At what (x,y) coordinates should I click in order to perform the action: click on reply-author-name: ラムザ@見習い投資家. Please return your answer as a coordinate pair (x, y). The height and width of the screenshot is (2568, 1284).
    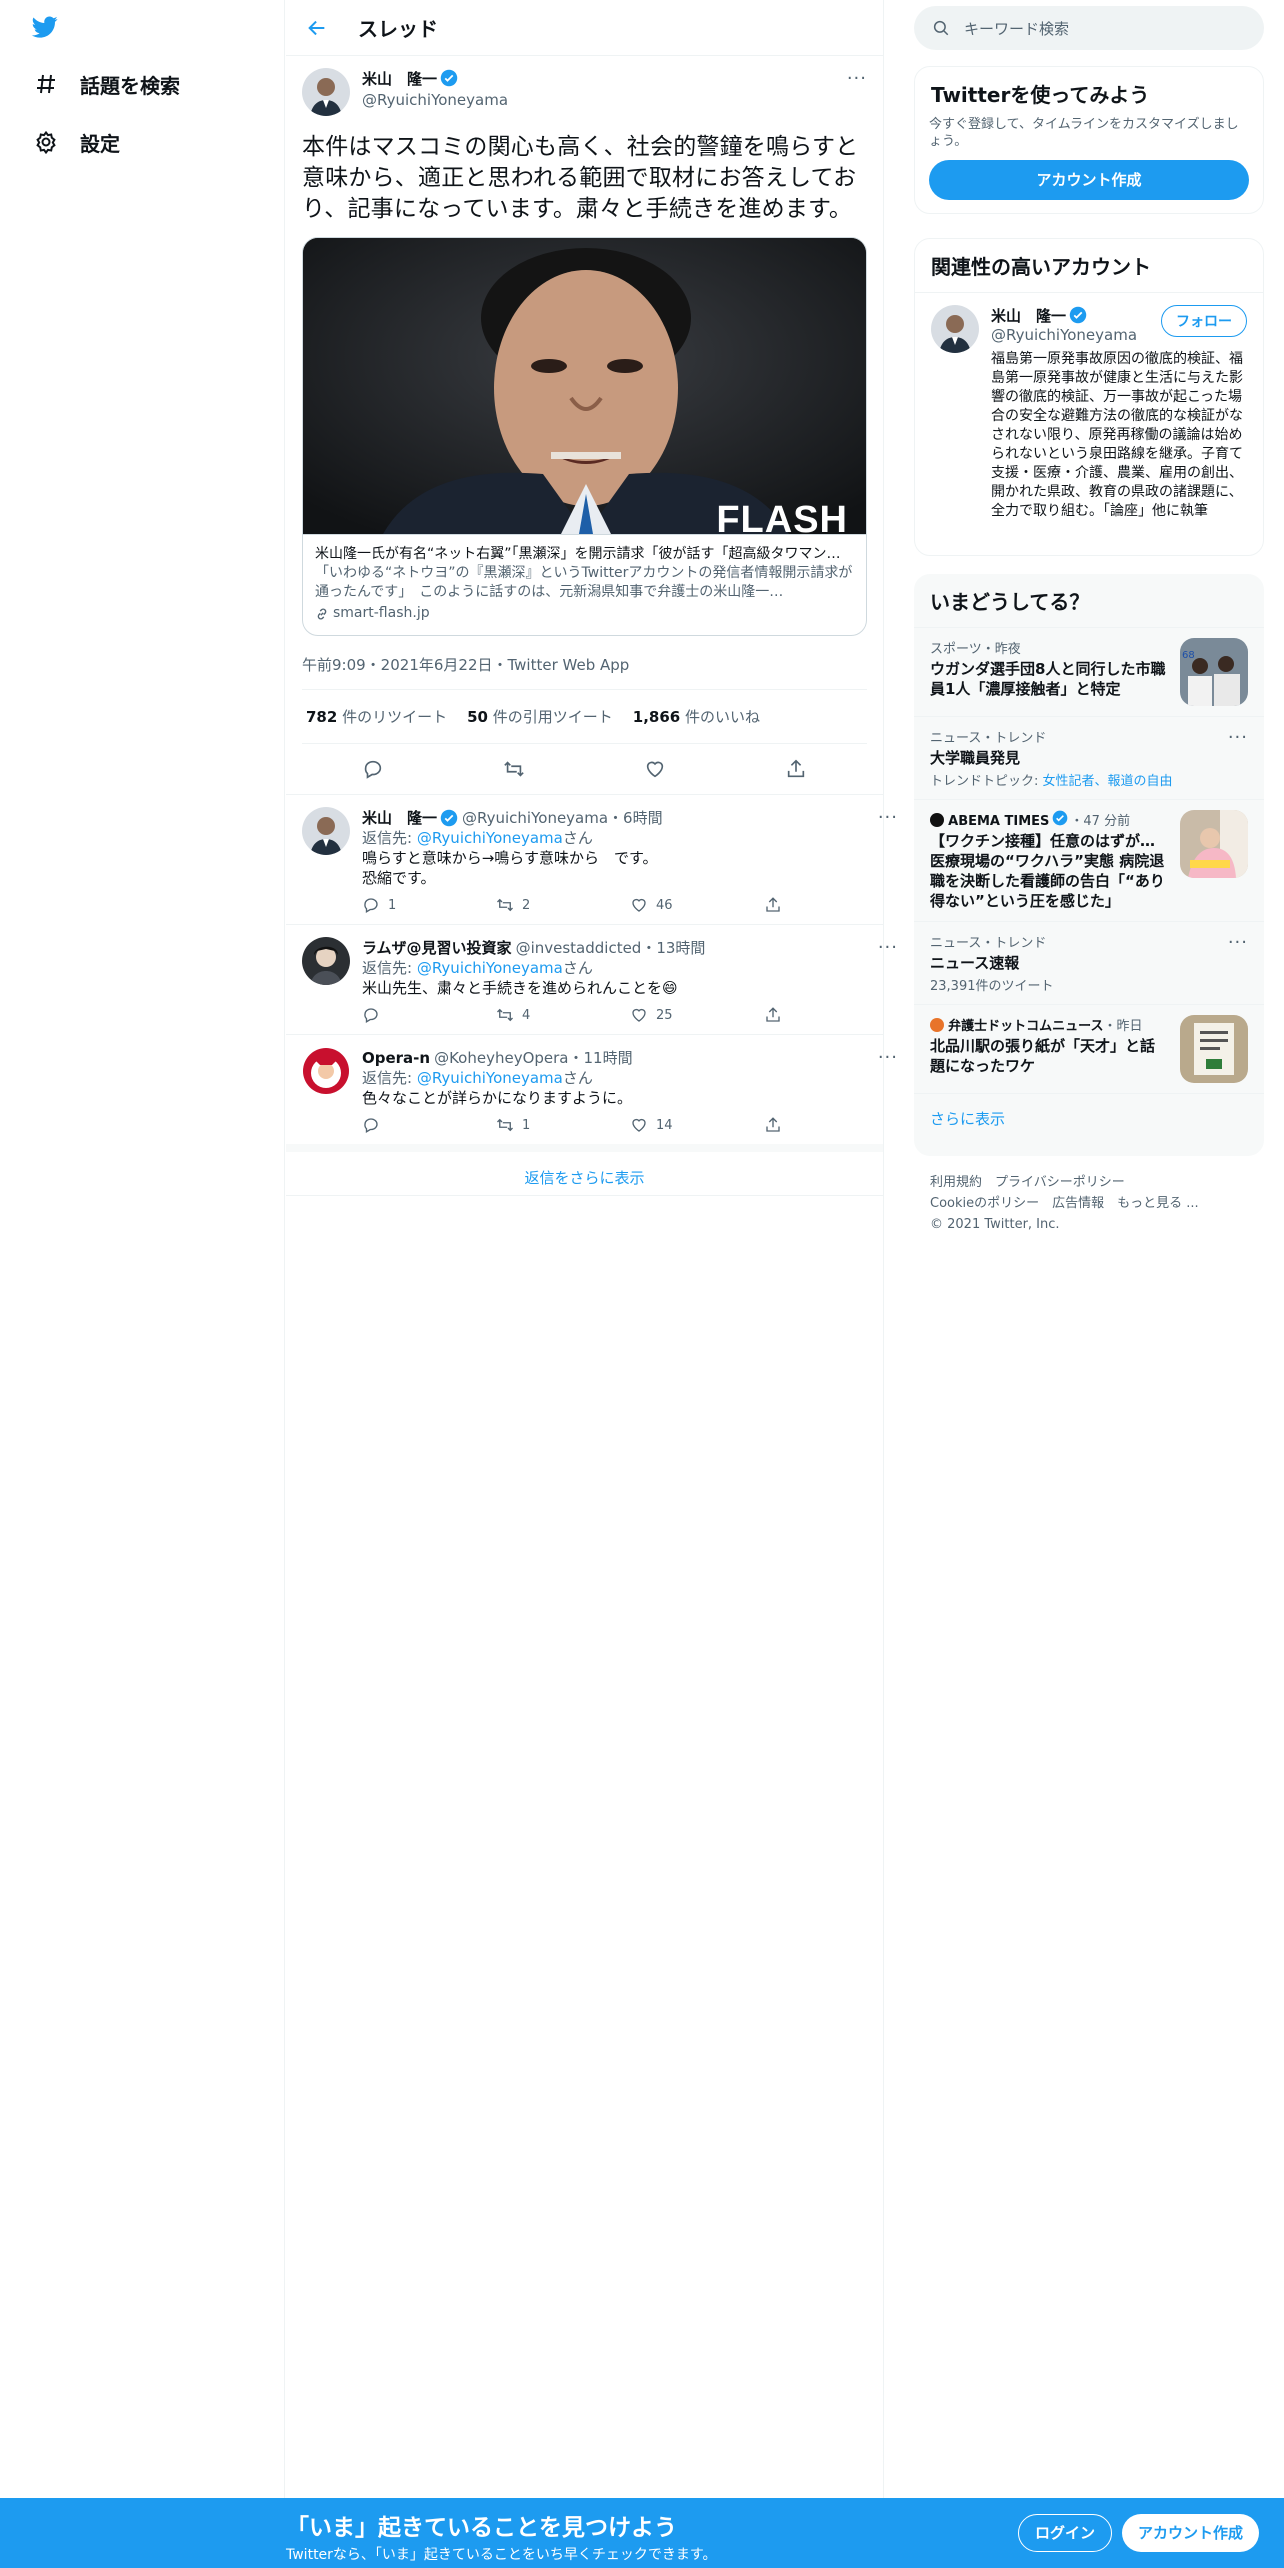
    Looking at the image, I should click on (437, 947).